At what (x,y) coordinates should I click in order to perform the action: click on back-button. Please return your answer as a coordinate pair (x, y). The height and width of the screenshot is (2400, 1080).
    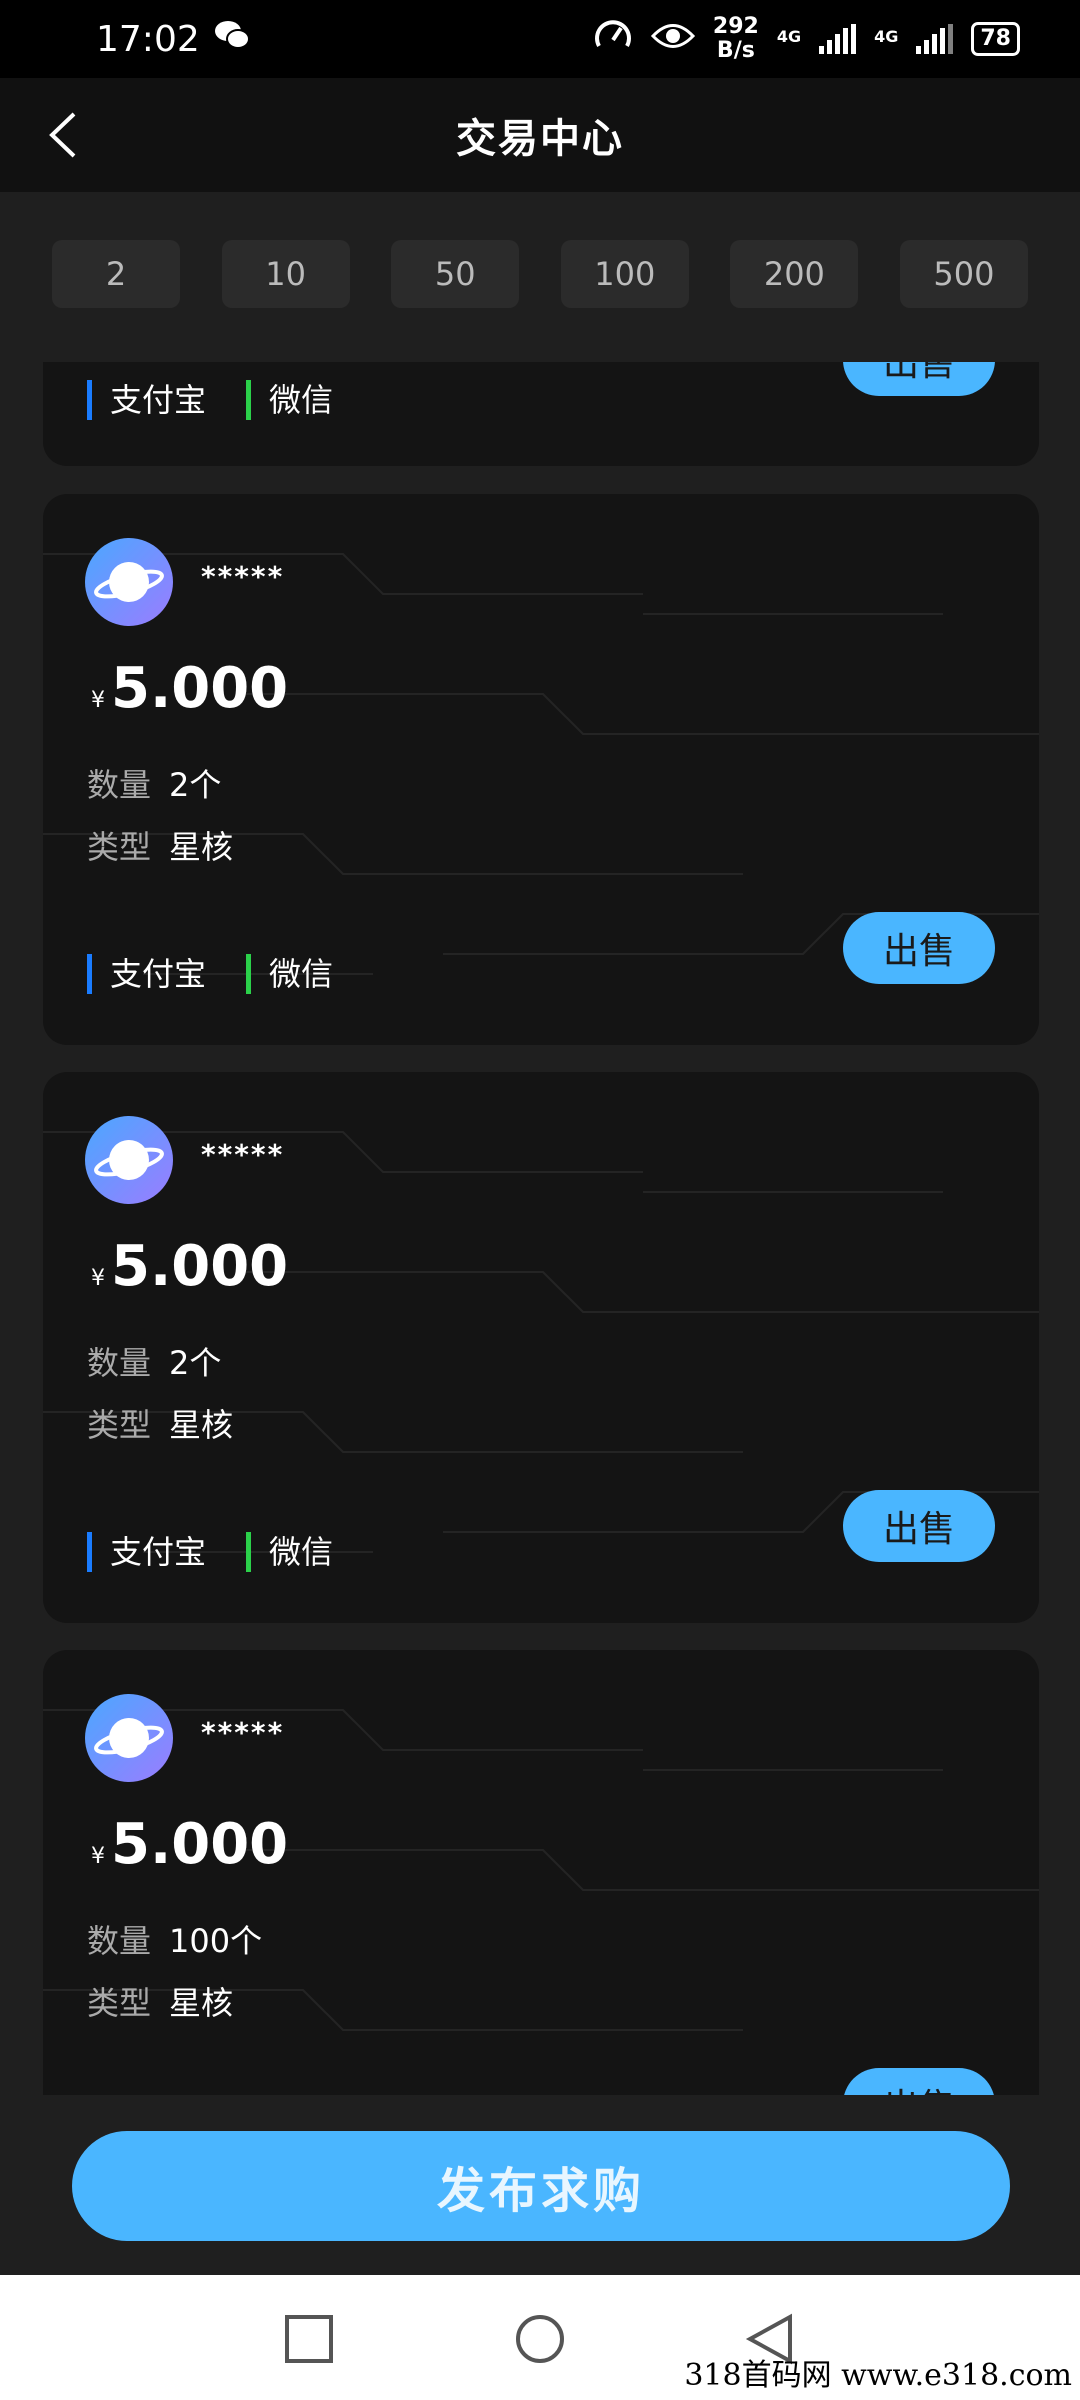
    Looking at the image, I should click on (63, 135).